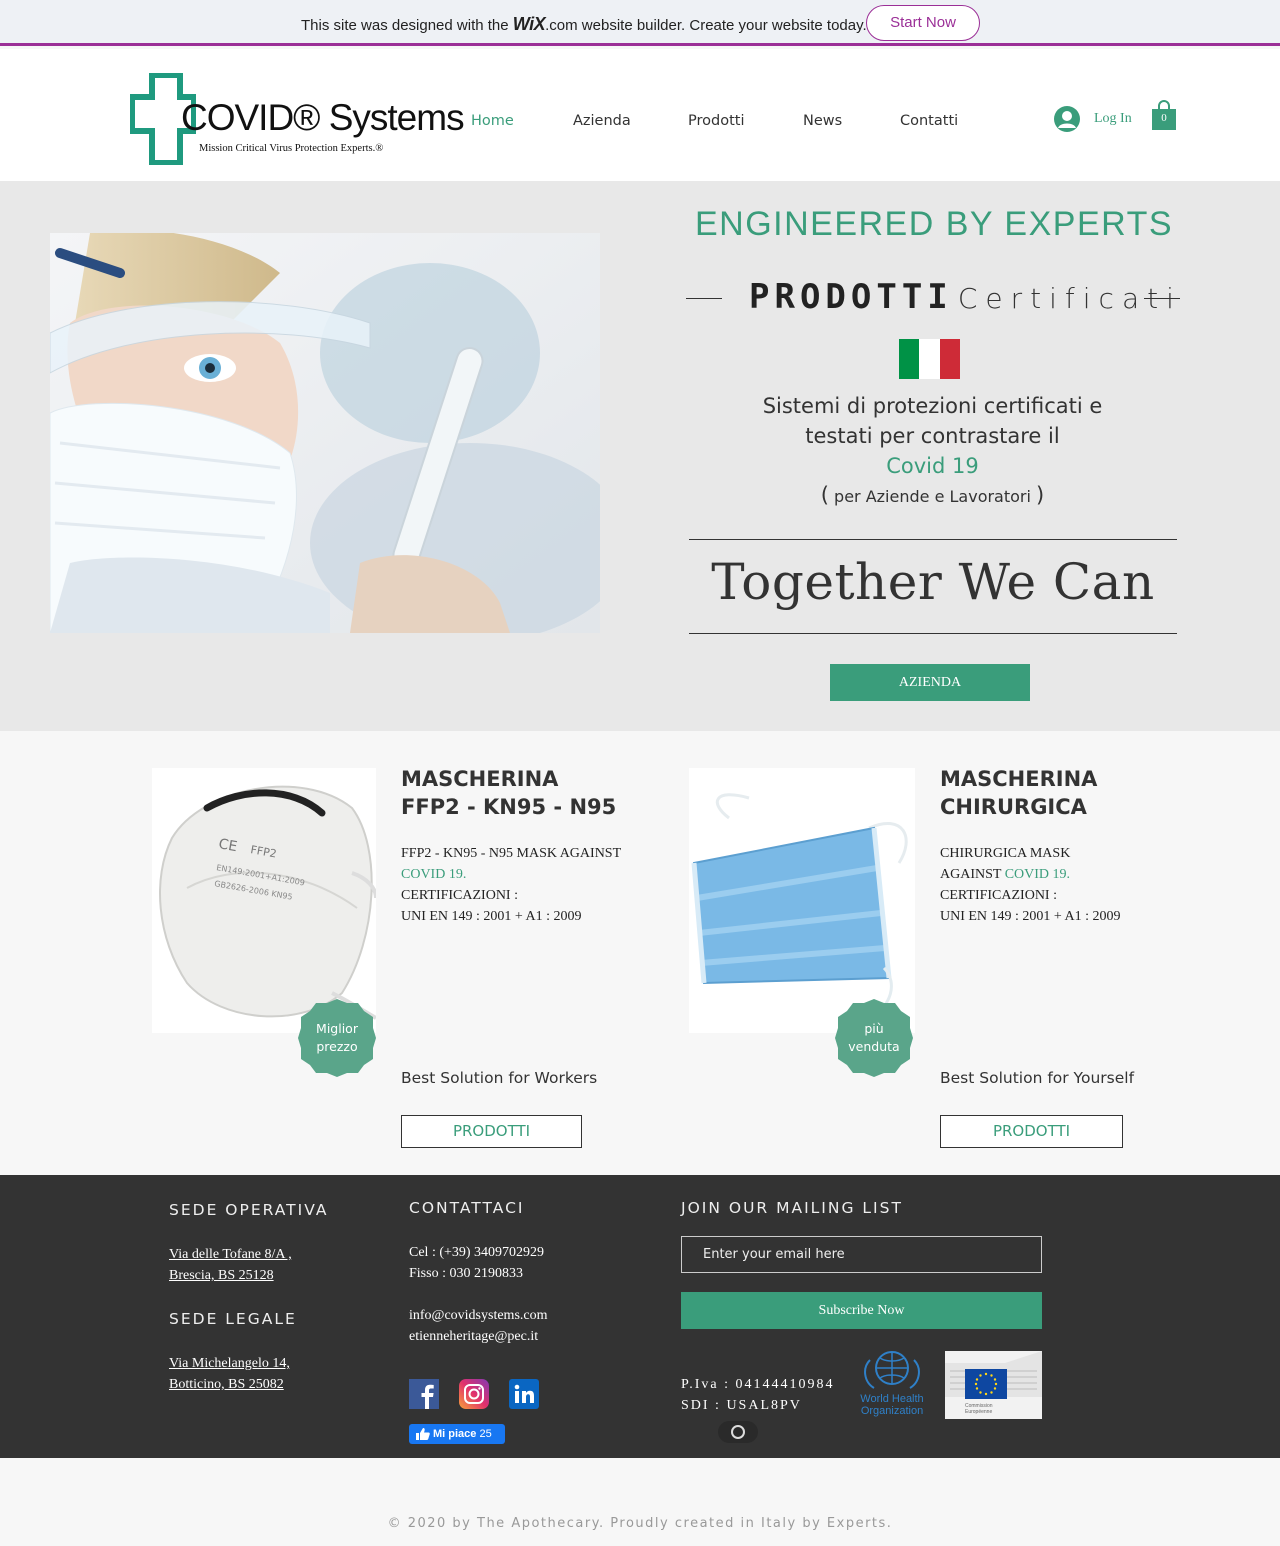 The height and width of the screenshot is (1546, 1280). Describe the element at coordinates (230, 1254) in the screenshot. I see `sede-operativa-address-line-1: Via delle Tofane 8/A ,` at that location.